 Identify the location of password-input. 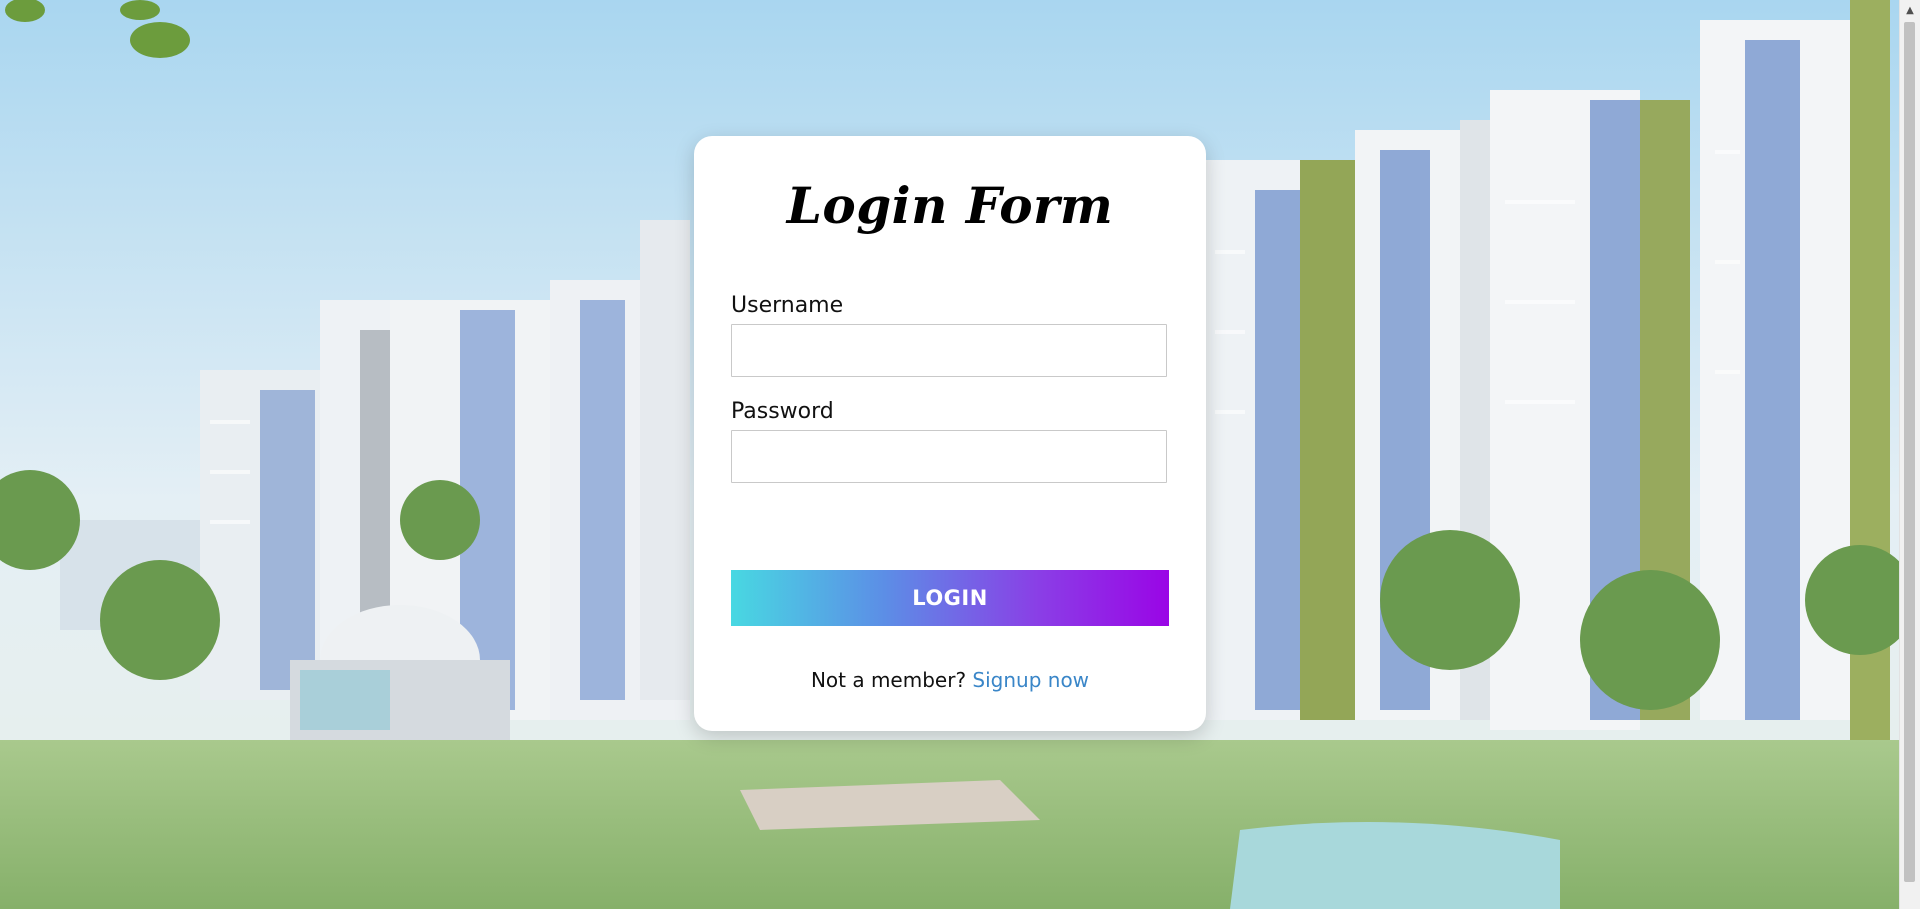
(949, 456).